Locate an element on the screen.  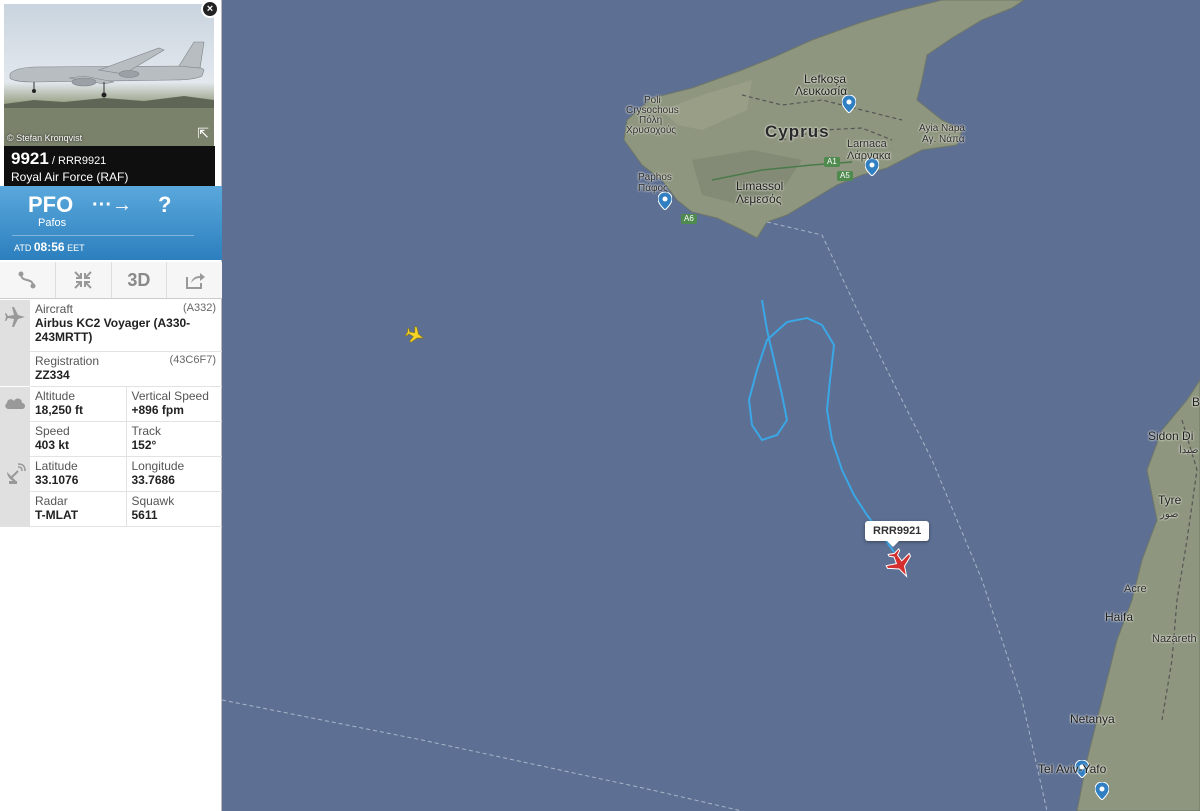
map-label-ayia-napa-gr: Αγ. Νάπα is located at coordinates (943, 139).